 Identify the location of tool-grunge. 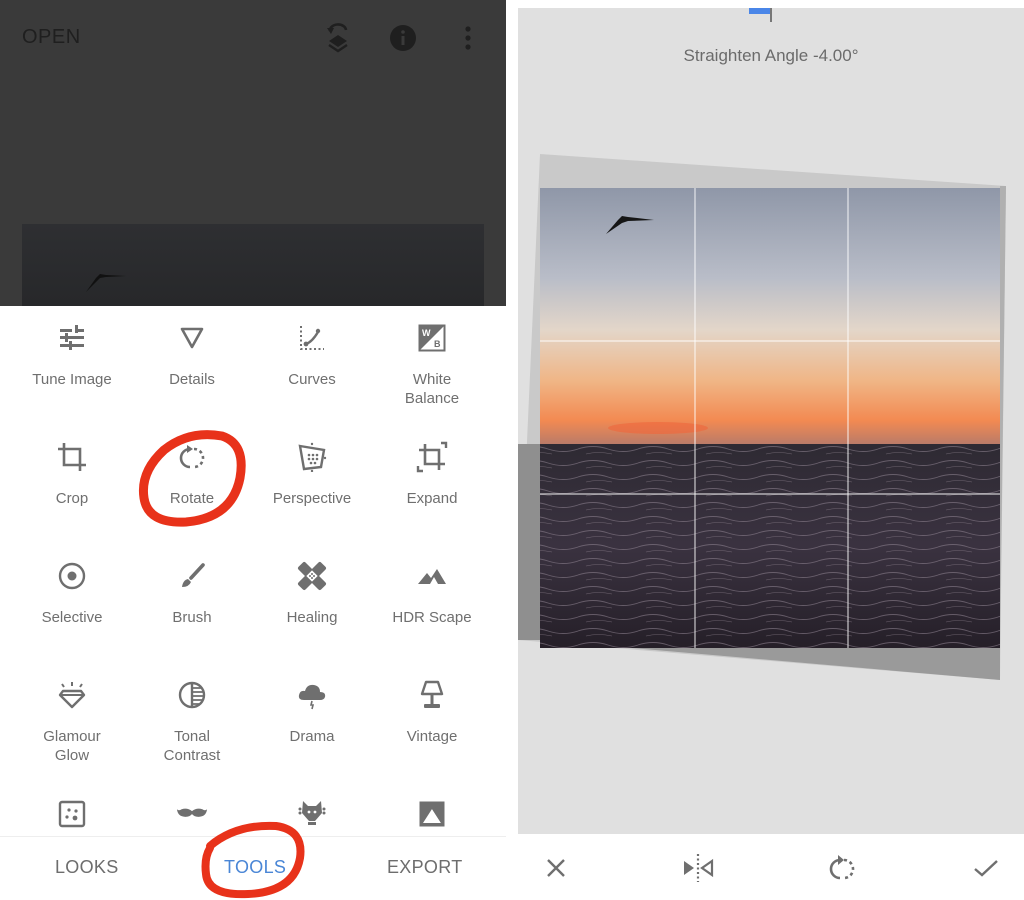
(312, 809).